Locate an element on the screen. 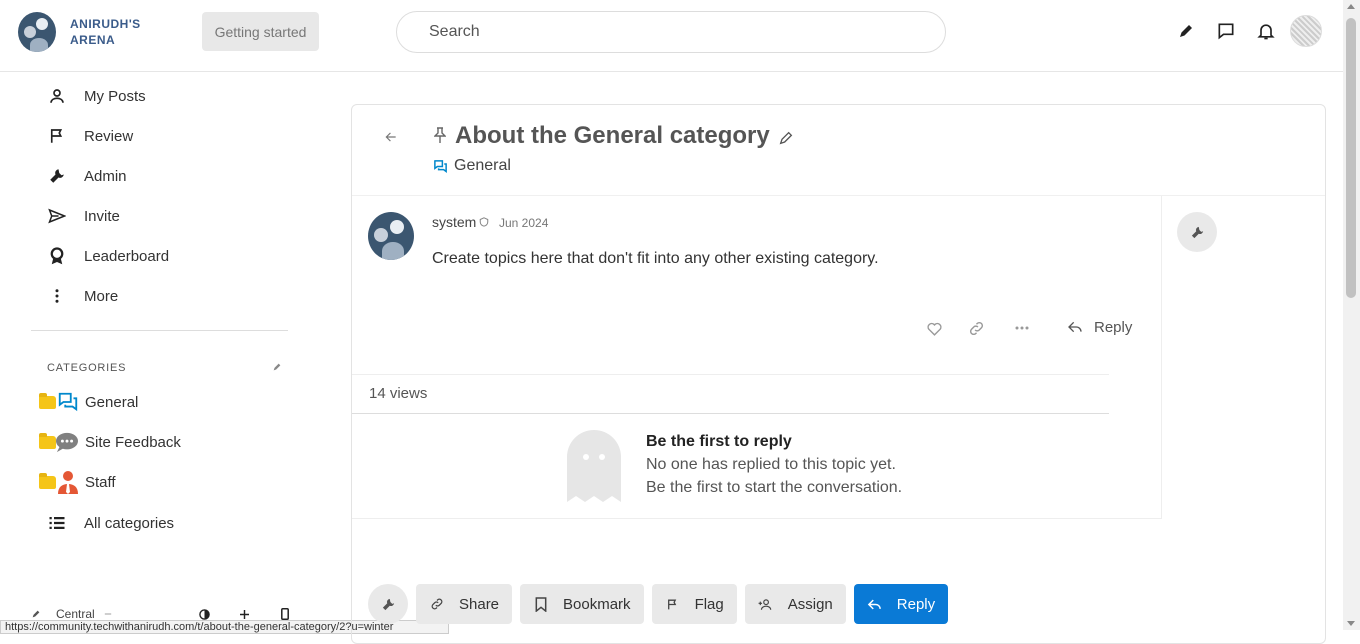 The width and height of the screenshot is (1360, 644). mobile-icon is located at coordinates (285, 614).